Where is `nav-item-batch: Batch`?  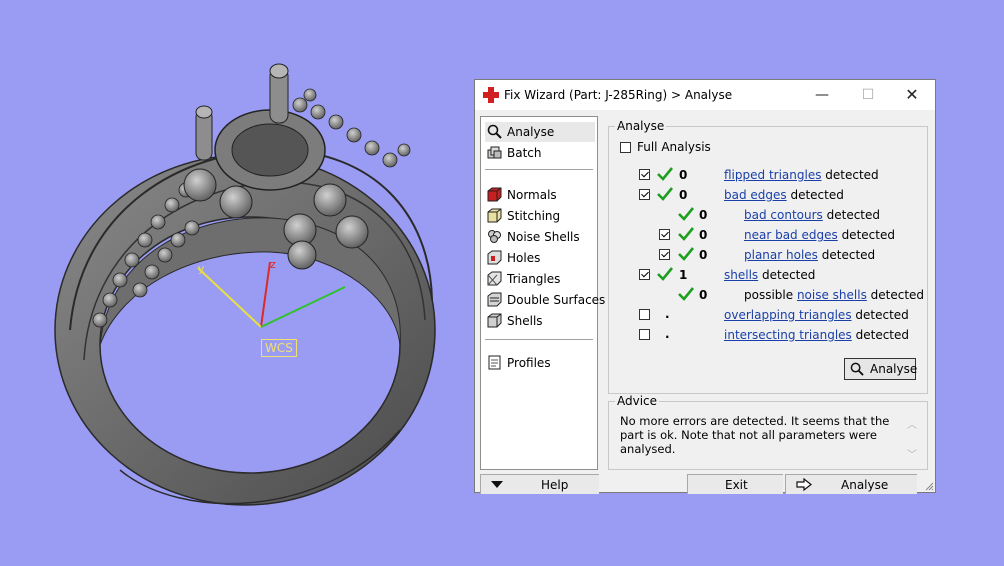 nav-item-batch: Batch is located at coordinates (540, 153).